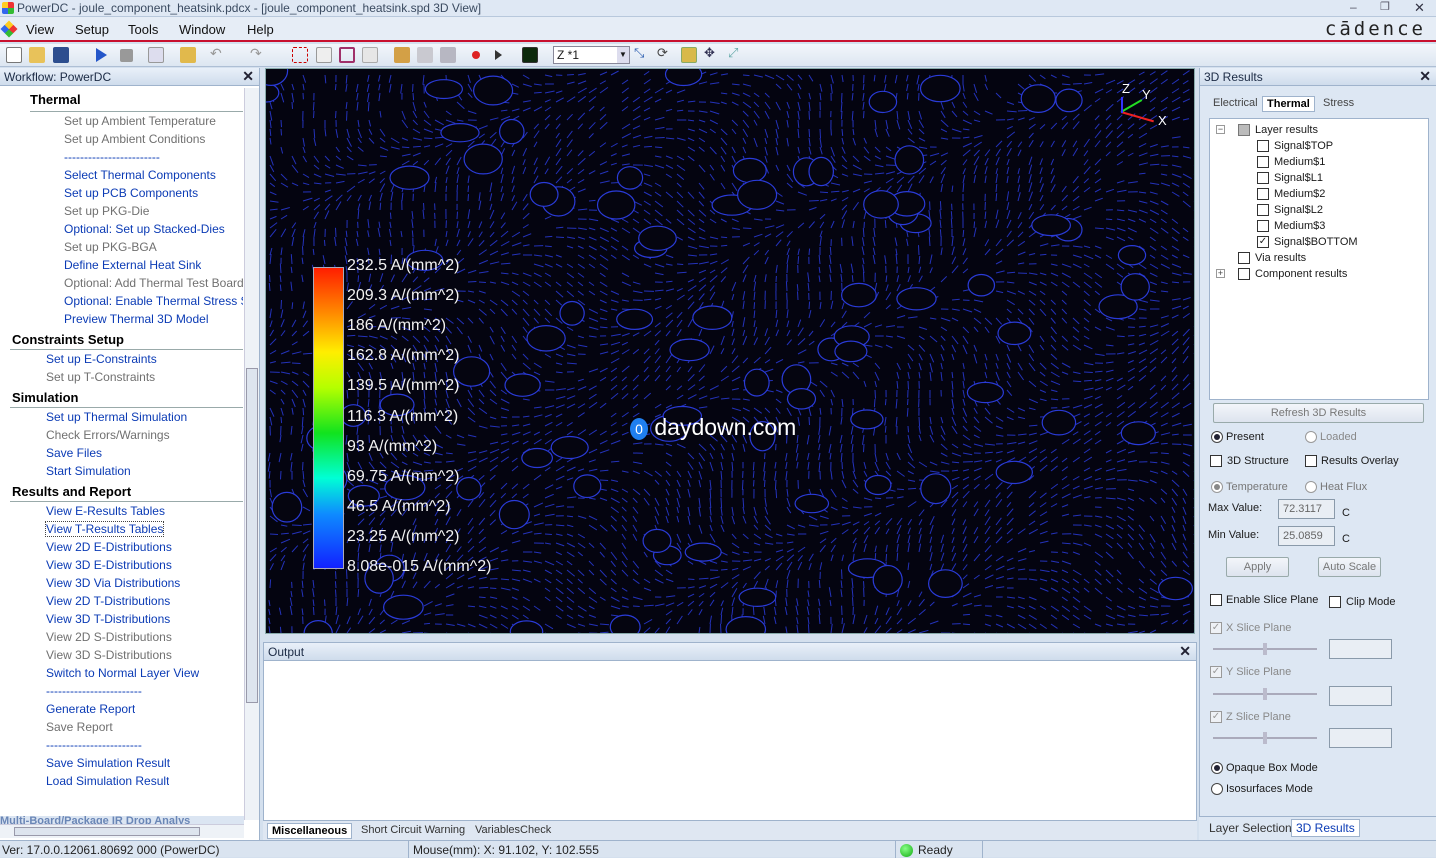  Describe the element at coordinates (1265, 649) in the screenshot. I see `x-slice-slider` at that location.